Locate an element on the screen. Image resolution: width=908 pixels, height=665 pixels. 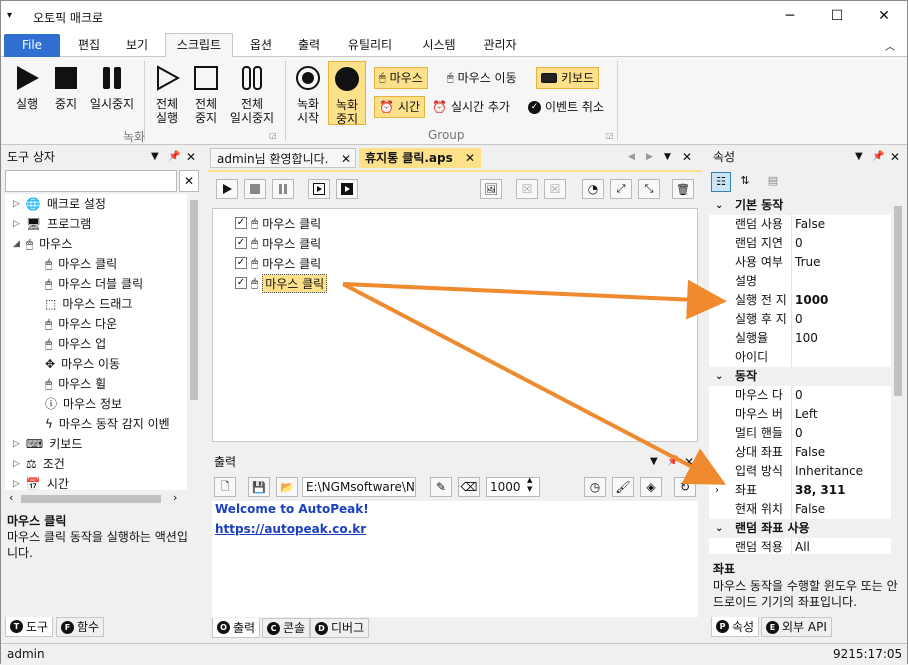
annotation-arrows is located at coordinates (534, 382).